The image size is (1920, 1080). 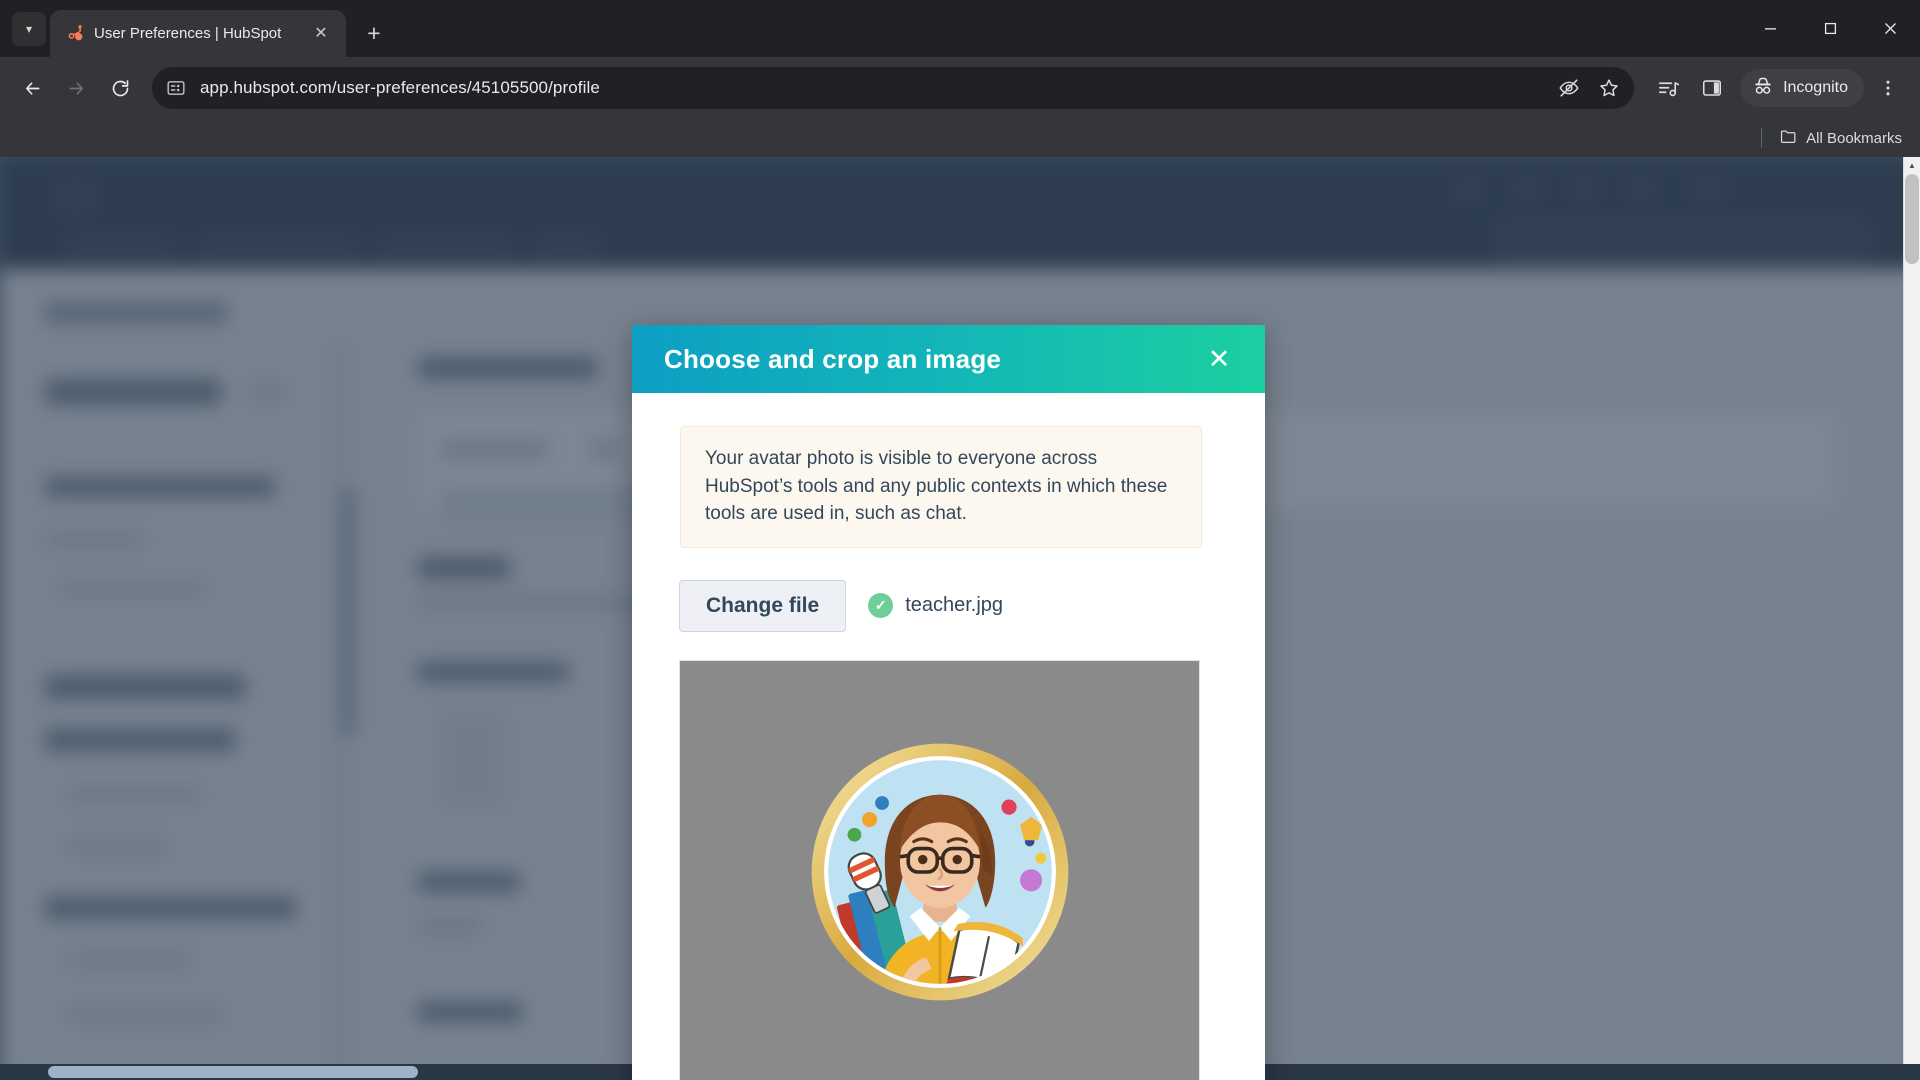 I want to click on vertical-scrollbar-thumb, so click(x=1912, y=219).